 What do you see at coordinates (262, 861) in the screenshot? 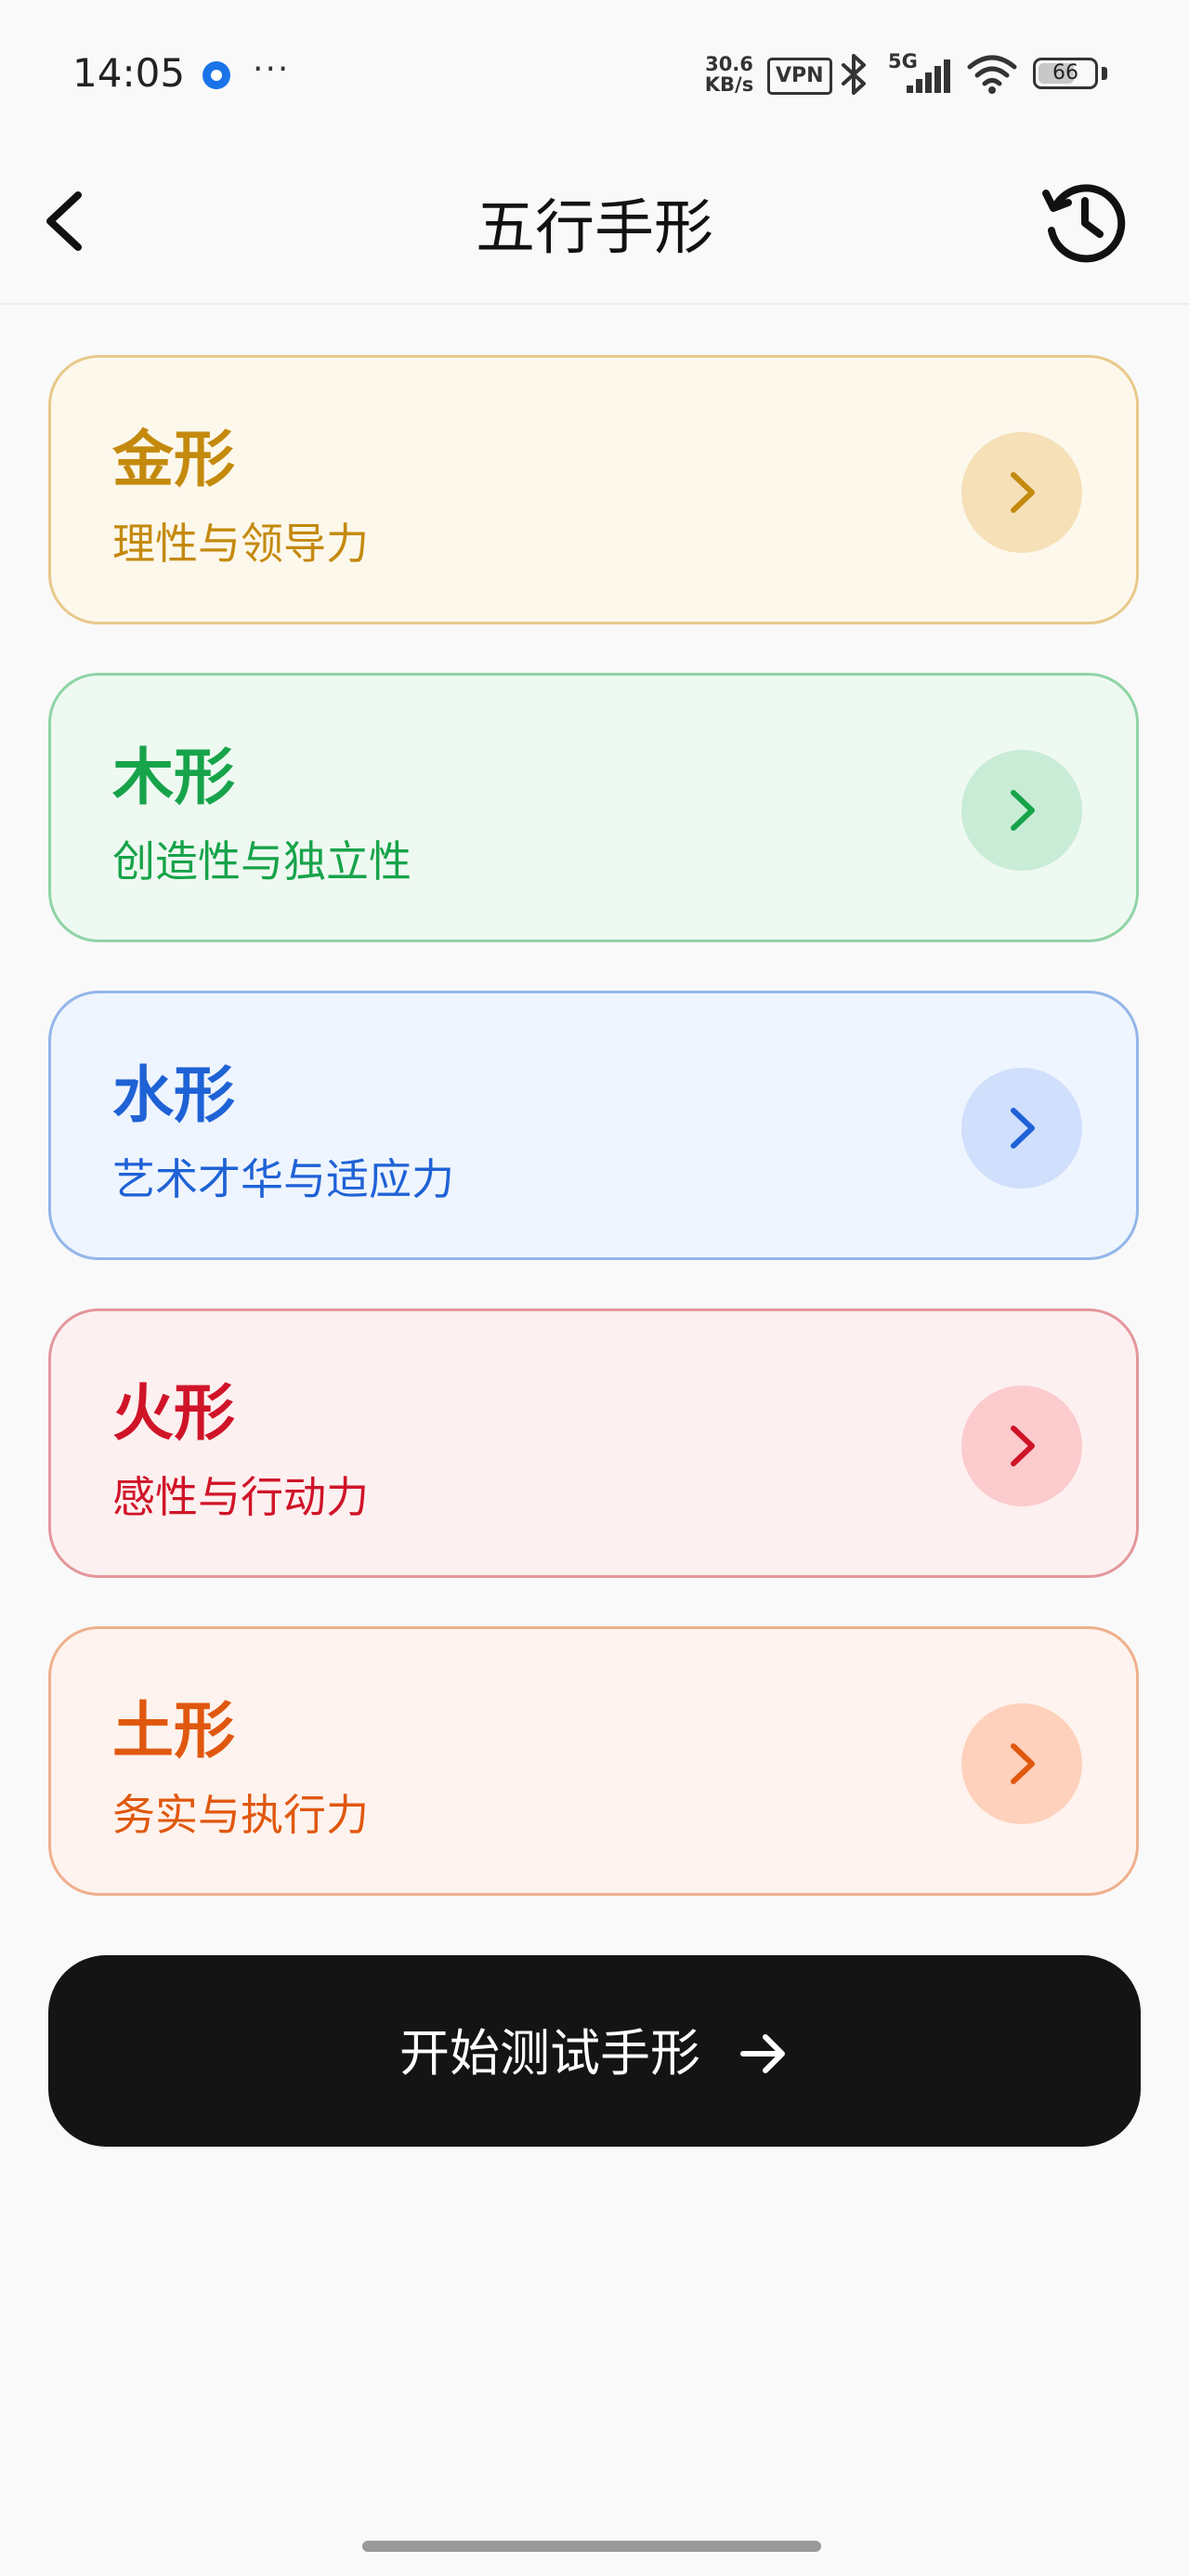
I see `card-subtitle: 创造性与独立性` at bounding box center [262, 861].